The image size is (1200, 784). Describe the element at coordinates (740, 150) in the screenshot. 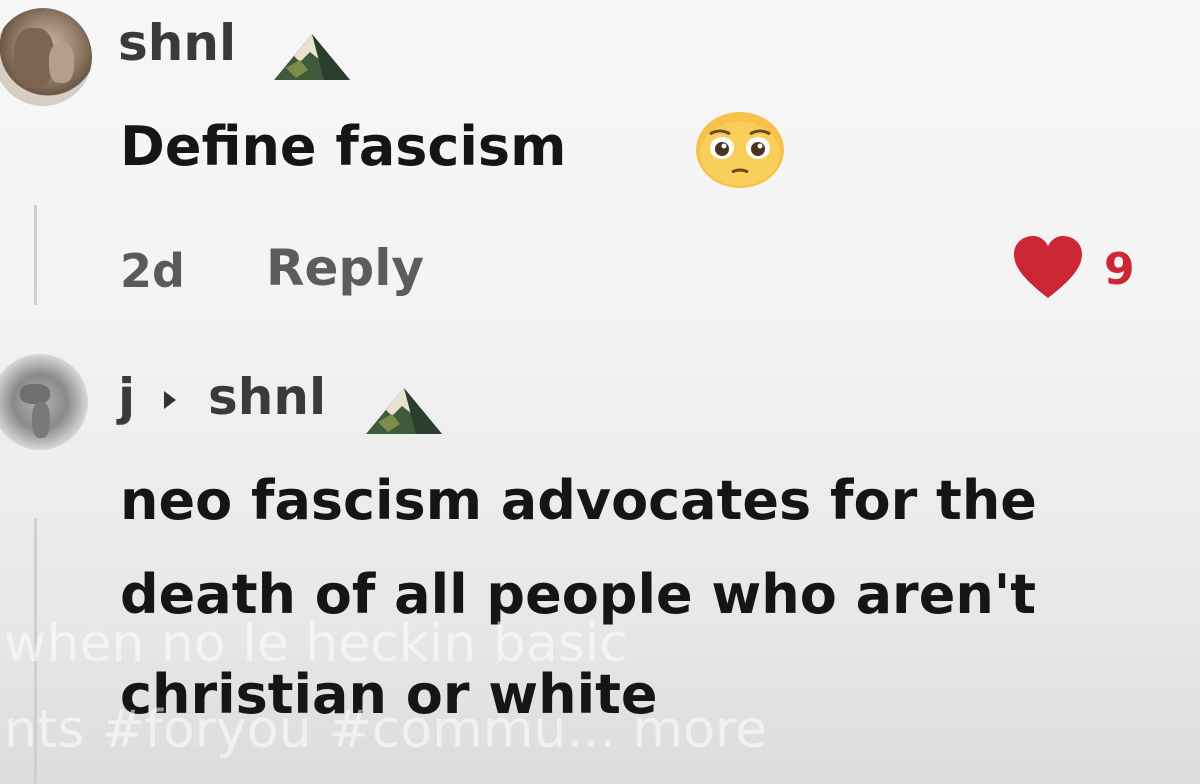

I see `pleading-face-emoji` at that location.